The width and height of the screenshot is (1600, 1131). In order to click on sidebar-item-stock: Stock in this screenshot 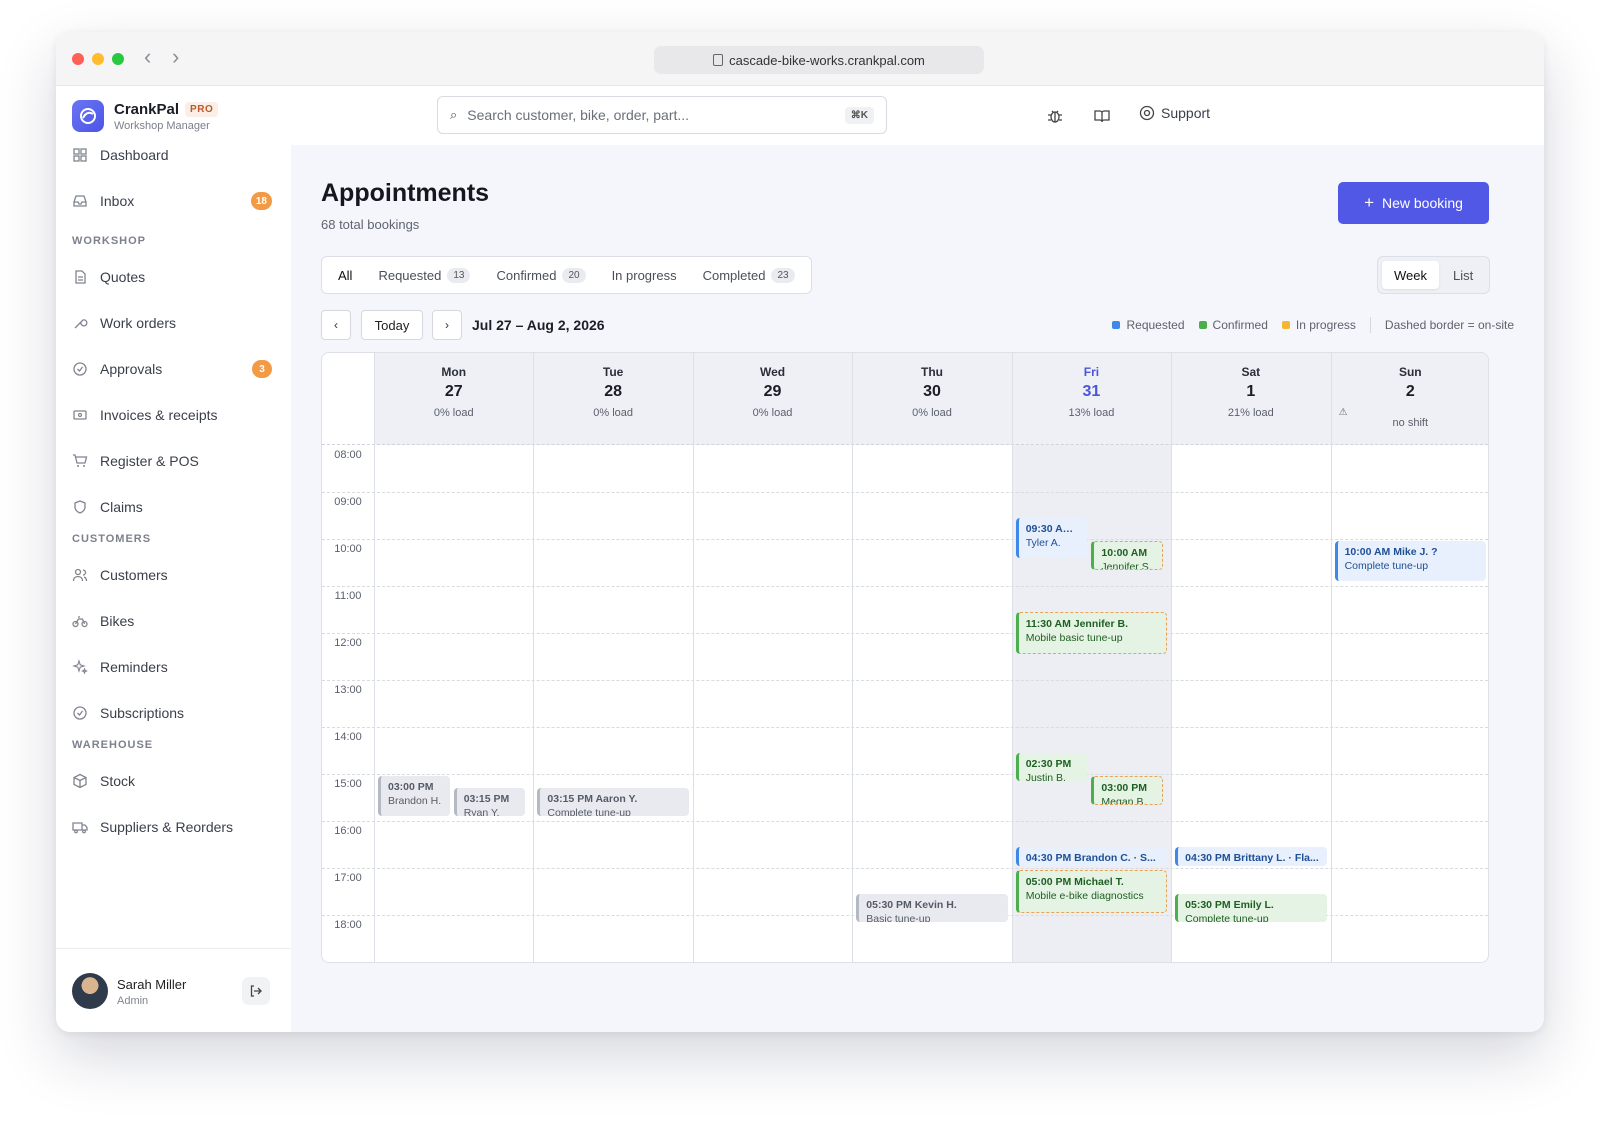, I will do `click(172, 781)`.